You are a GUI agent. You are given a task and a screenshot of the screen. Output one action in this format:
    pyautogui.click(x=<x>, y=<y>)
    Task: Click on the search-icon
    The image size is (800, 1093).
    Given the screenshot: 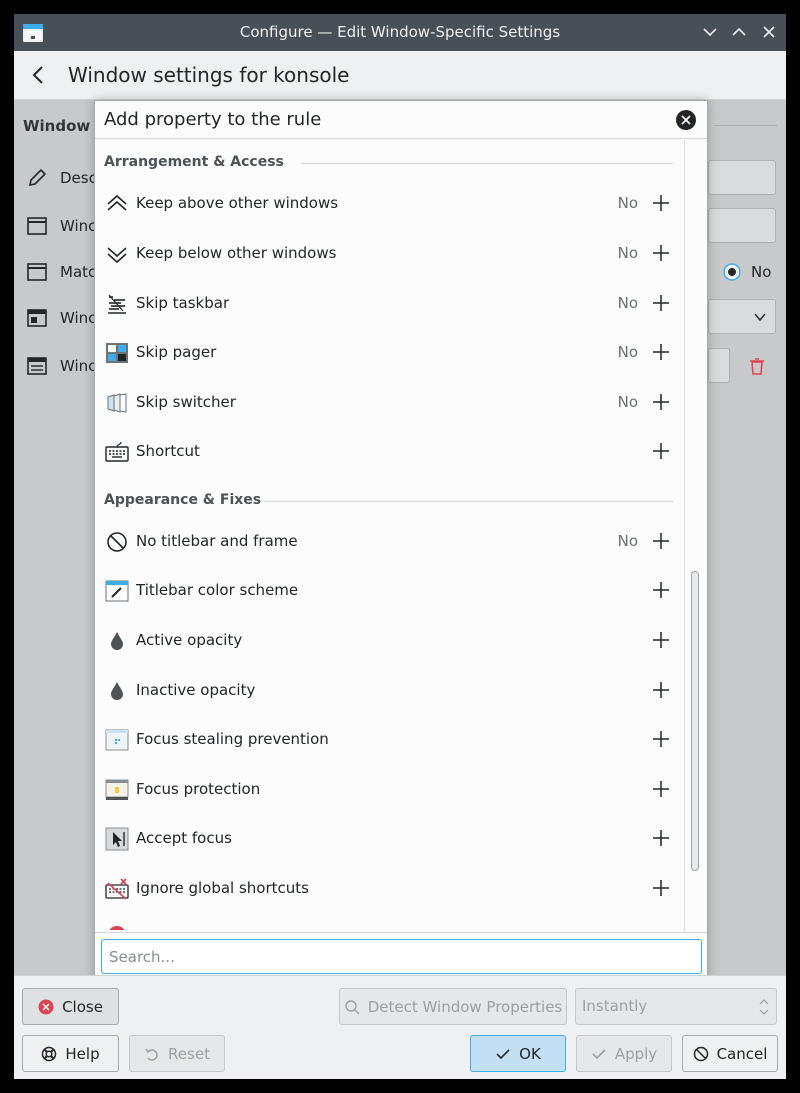 What is the action you would take?
    pyautogui.click(x=352, y=1006)
    